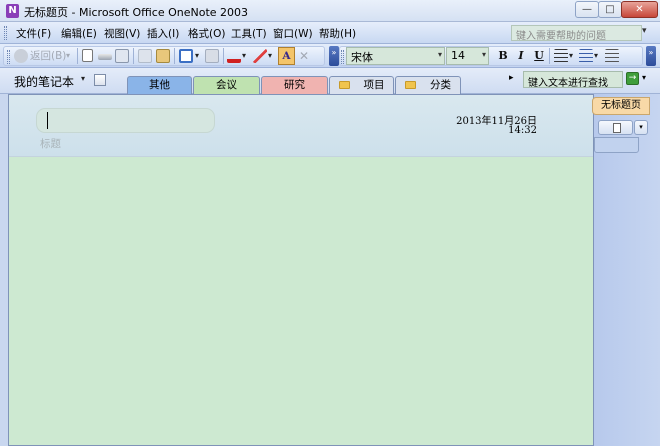  Describe the element at coordinates (163, 33) in the screenshot. I see `menu-insert: 插入(I)` at that location.